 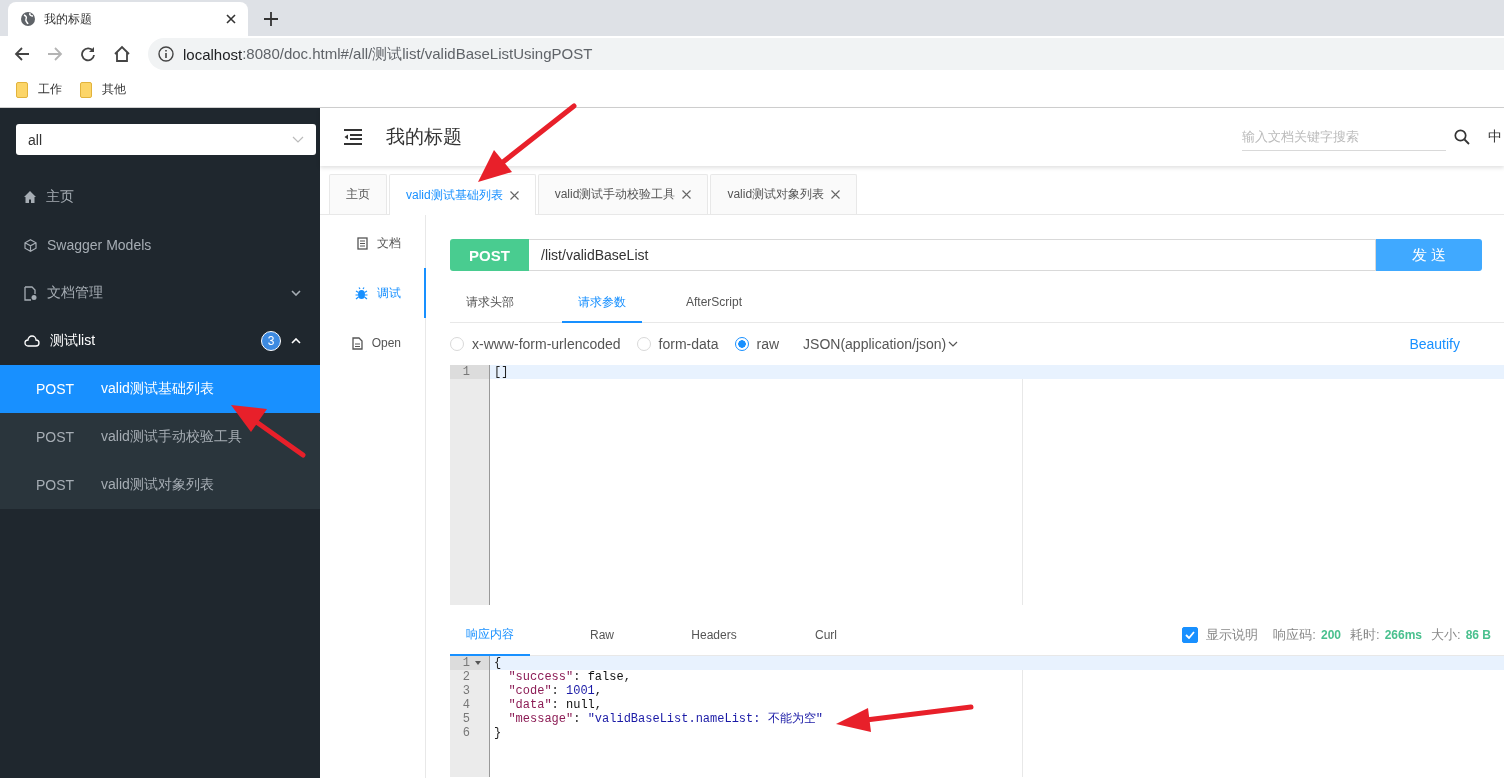 I want to click on bookmark: 其他, so click(x=114, y=89).